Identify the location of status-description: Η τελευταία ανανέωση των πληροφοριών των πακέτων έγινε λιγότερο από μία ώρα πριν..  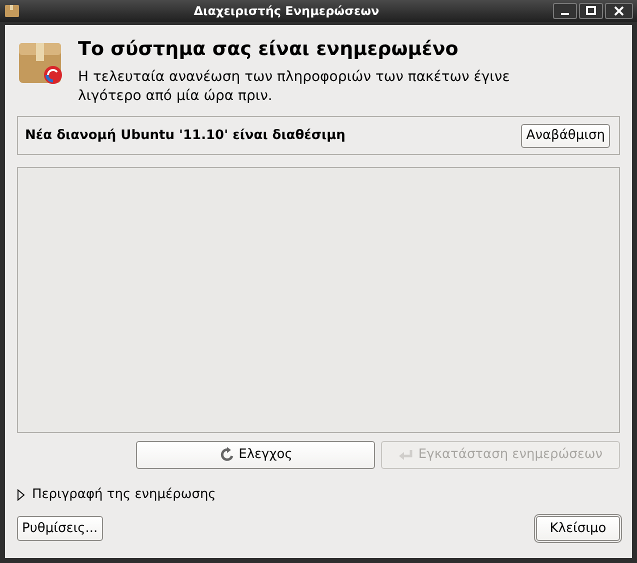
(294, 87).